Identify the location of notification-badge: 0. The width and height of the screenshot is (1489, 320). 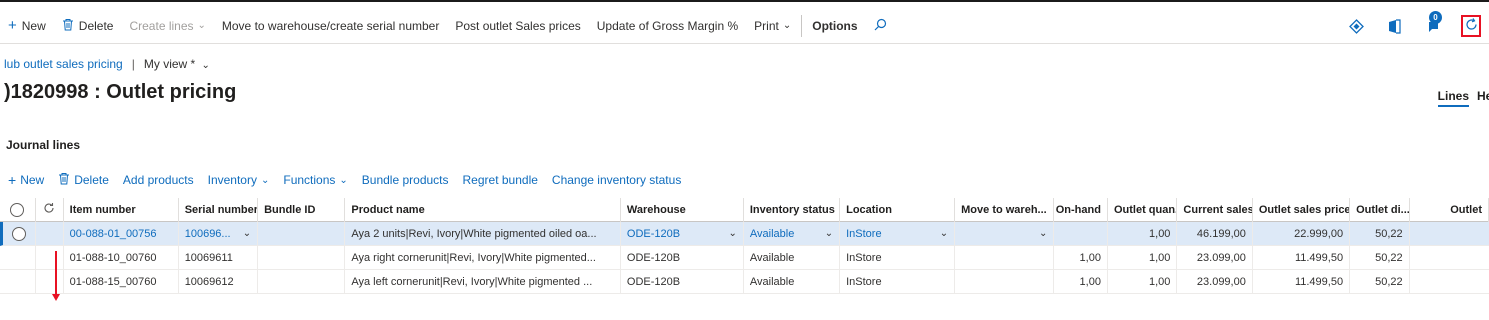
(1435, 17).